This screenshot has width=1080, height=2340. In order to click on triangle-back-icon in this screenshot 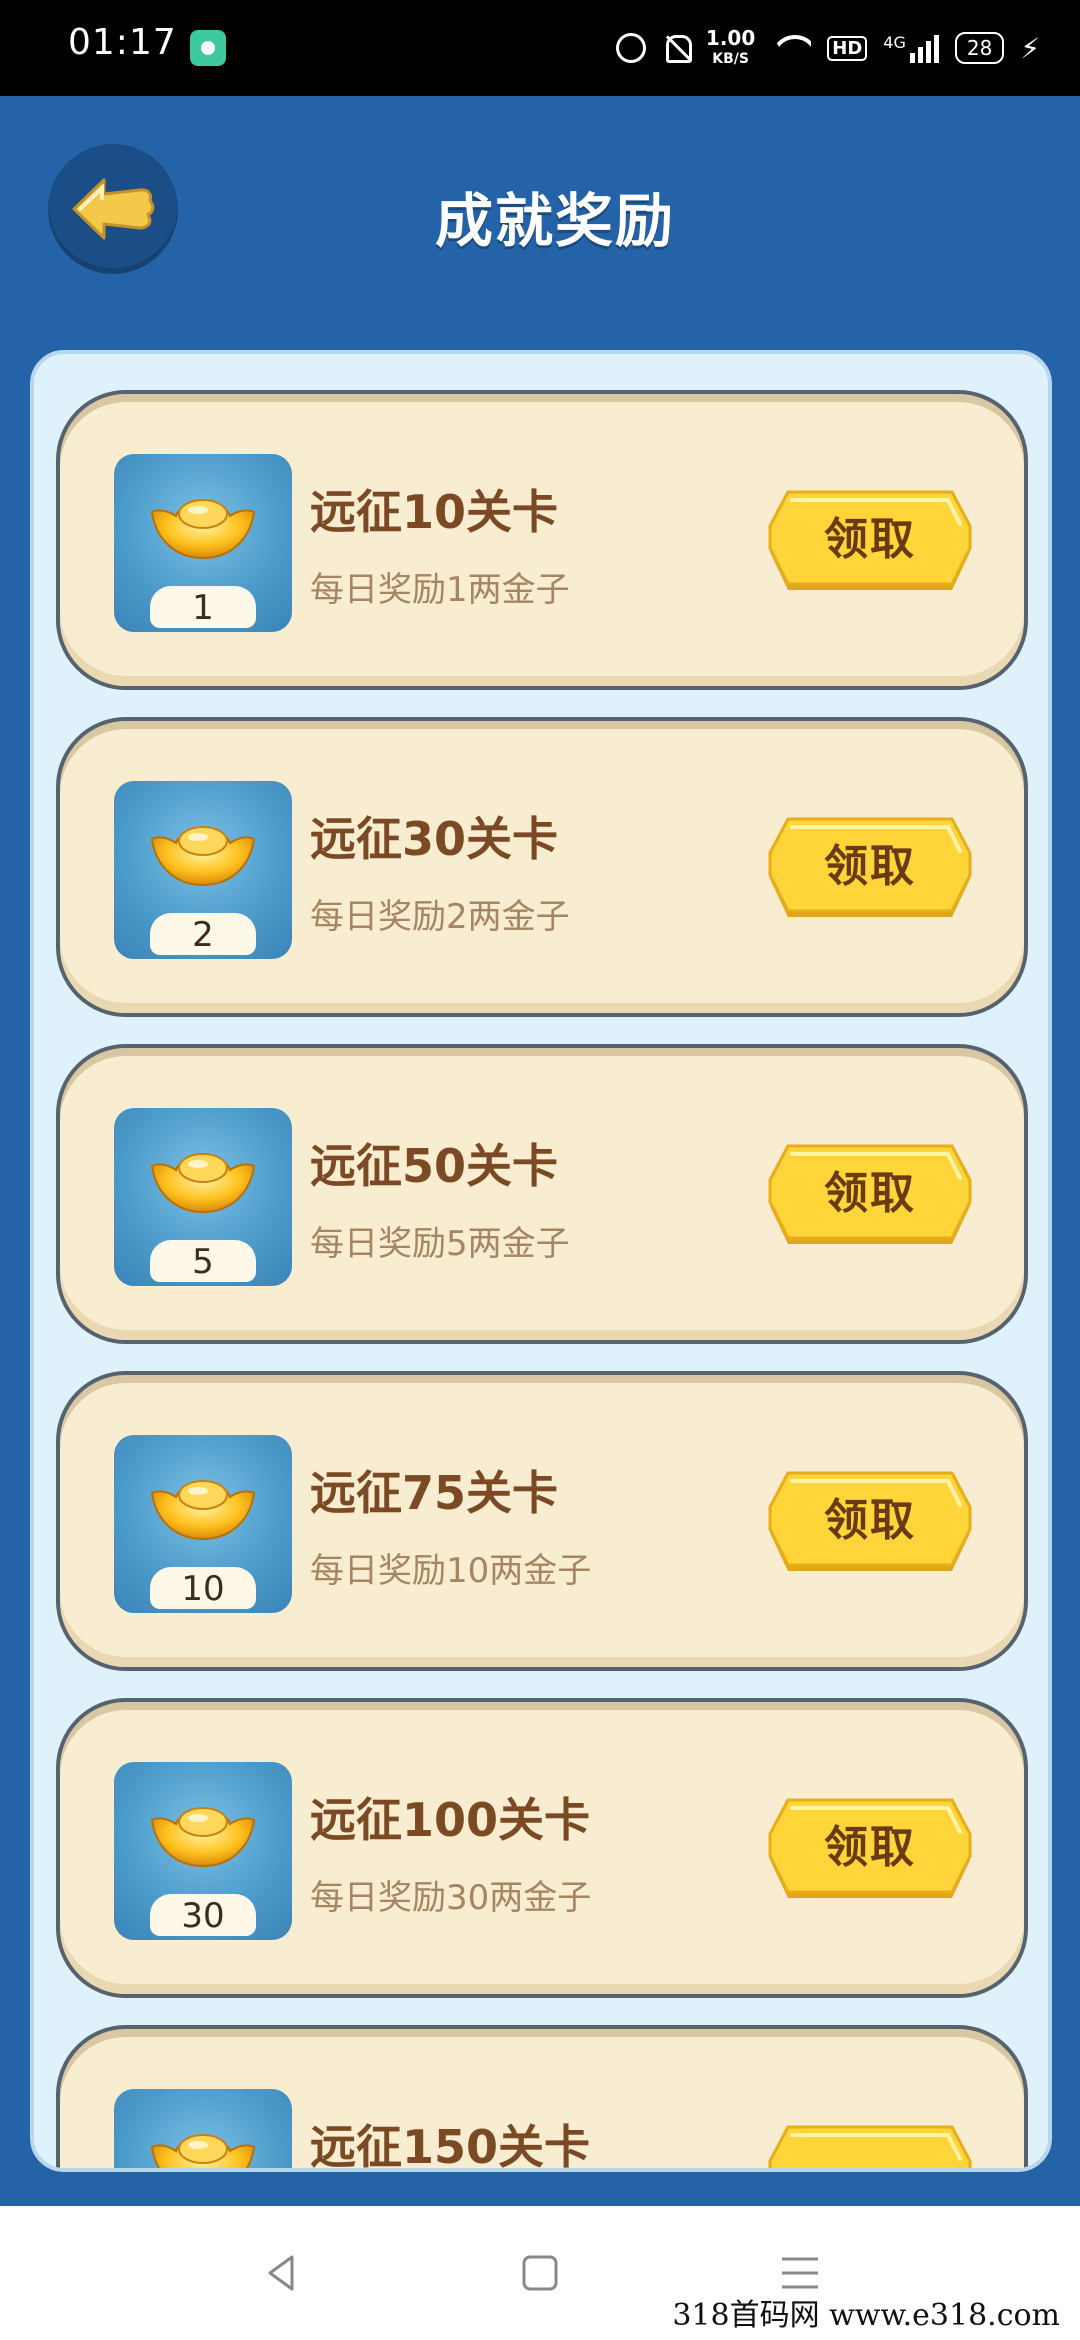, I will do `click(281, 2273)`.